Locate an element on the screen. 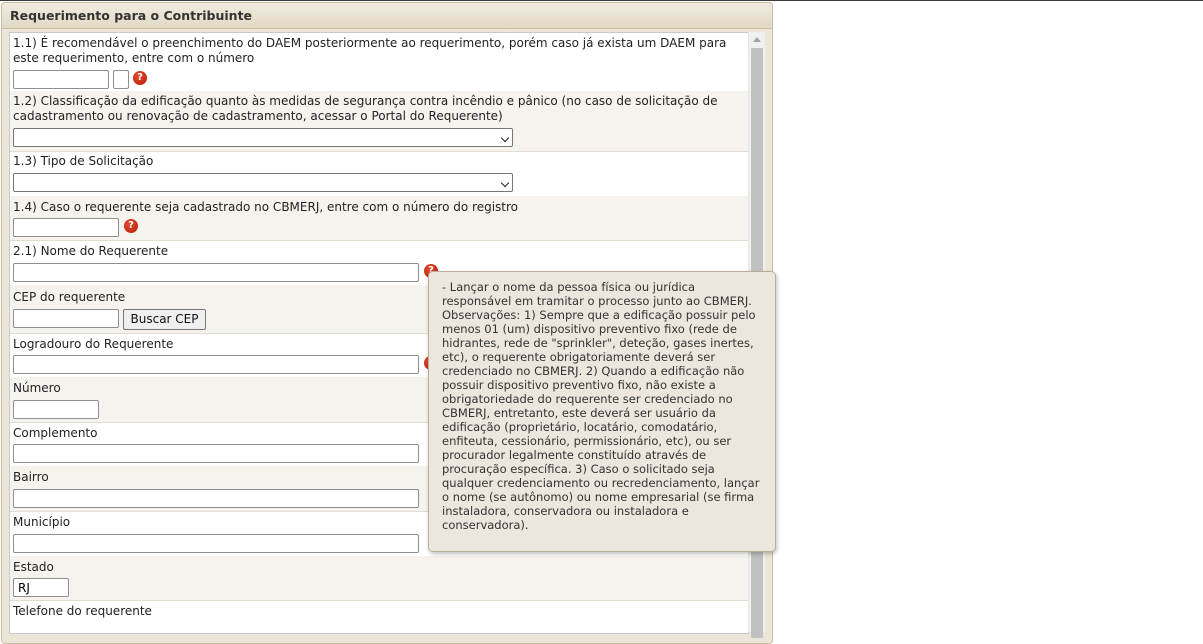 This screenshot has height=644, width=1203. registro-cbmerj-input is located at coordinates (66, 227).